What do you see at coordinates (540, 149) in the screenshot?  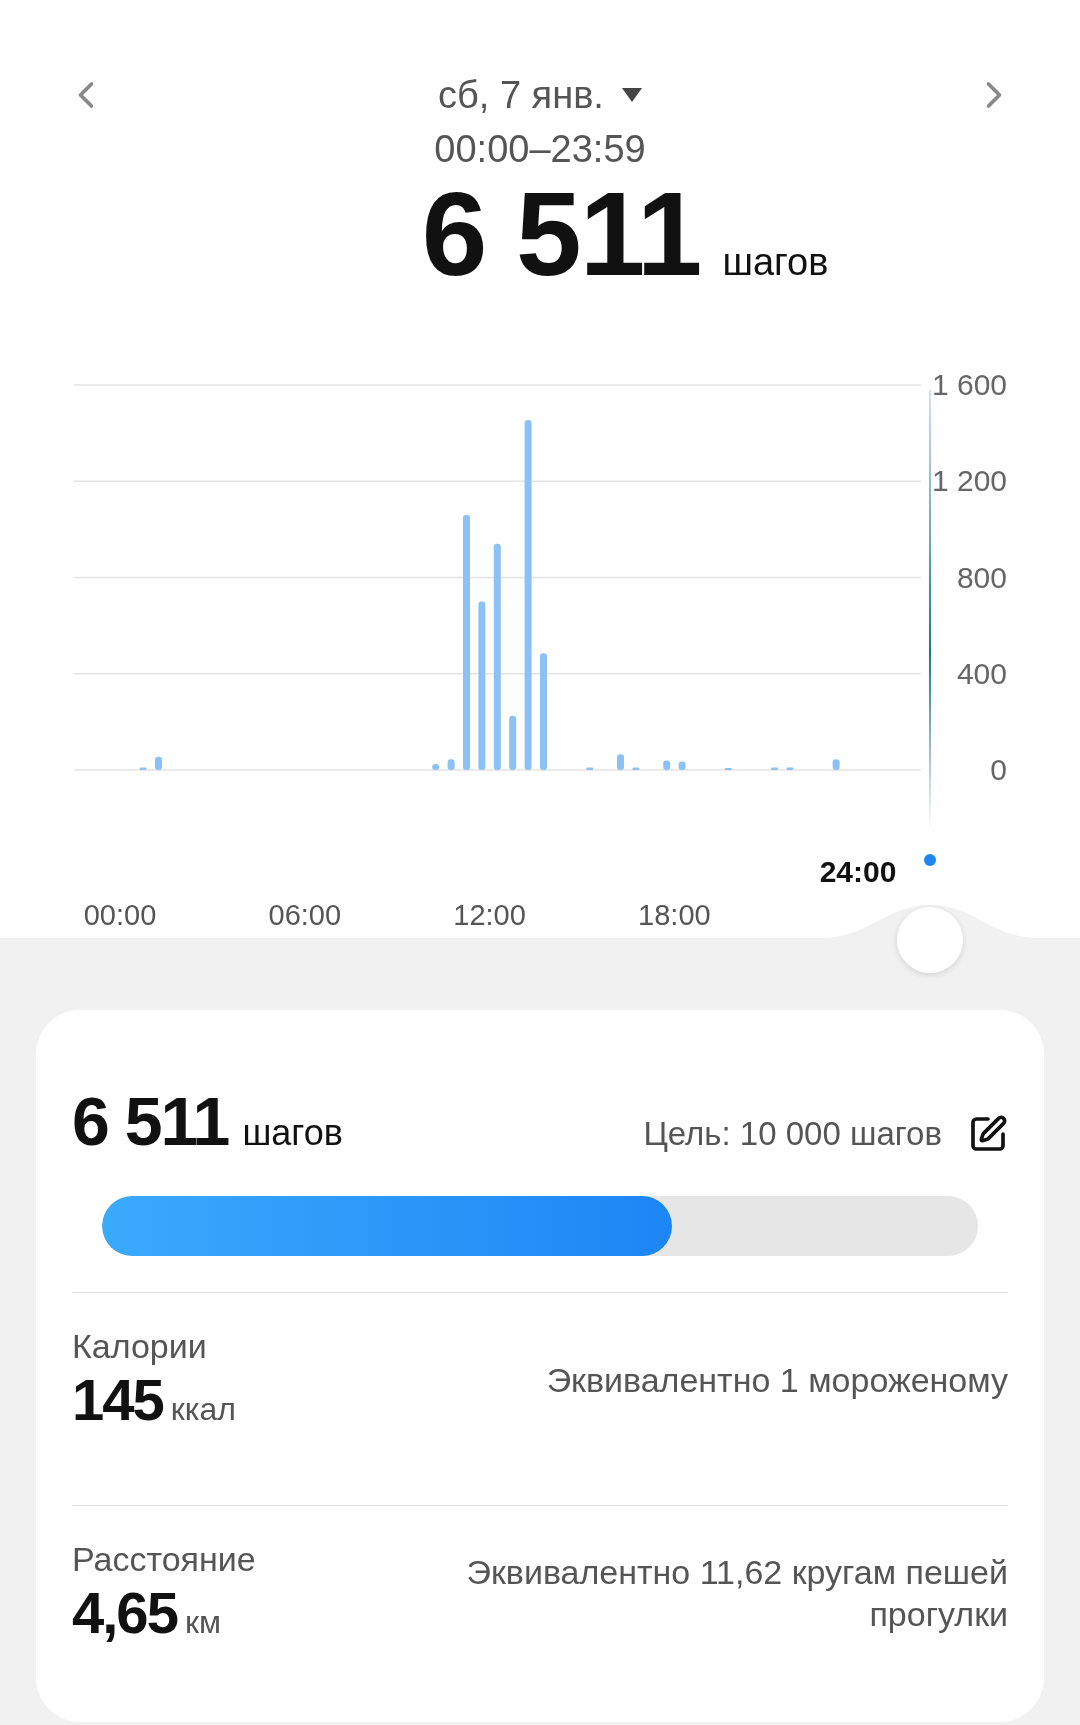 I see `time-range: 00:00–23:59` at bounding box center [540, 149].